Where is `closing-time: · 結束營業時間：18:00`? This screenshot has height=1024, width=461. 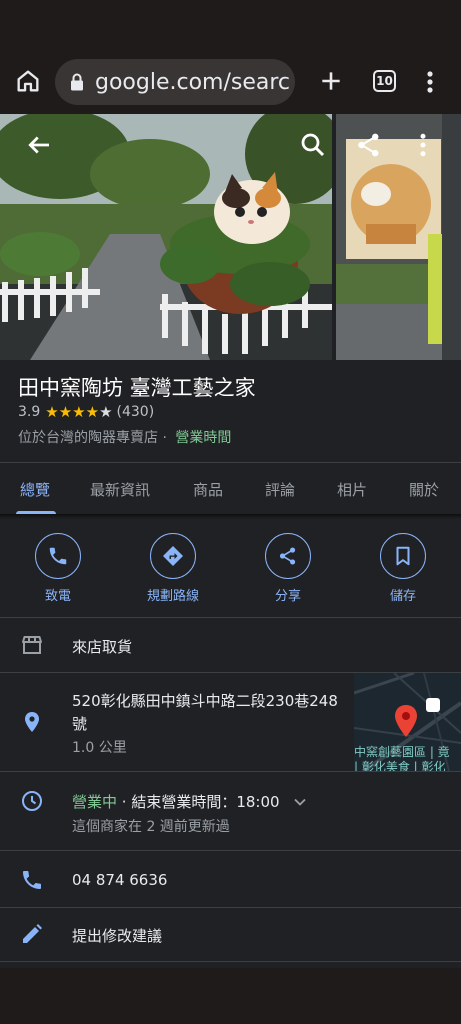 closing-time: · 結束營業時間：18:00 is located at coordinates (198, 802).